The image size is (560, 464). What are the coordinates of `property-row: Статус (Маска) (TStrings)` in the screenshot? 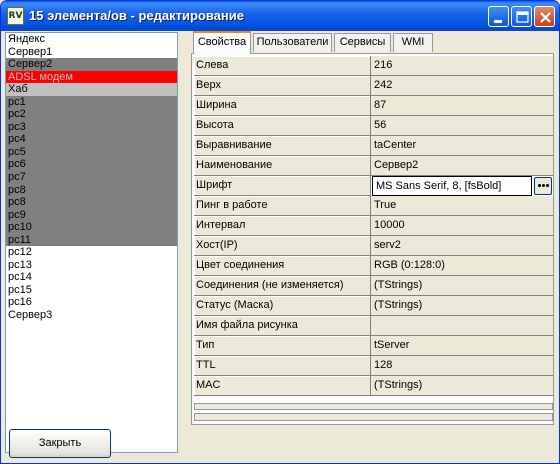 It's located at (373, 306).